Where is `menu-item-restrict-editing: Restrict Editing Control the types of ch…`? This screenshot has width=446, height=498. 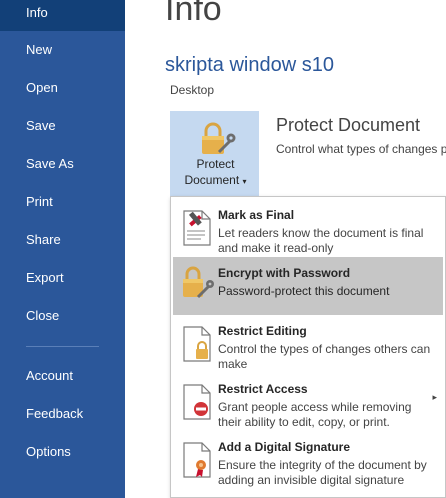
menu-item-restrict-editing: Restrict Editing Control the types of ch… is located at coordinates (308, 344).